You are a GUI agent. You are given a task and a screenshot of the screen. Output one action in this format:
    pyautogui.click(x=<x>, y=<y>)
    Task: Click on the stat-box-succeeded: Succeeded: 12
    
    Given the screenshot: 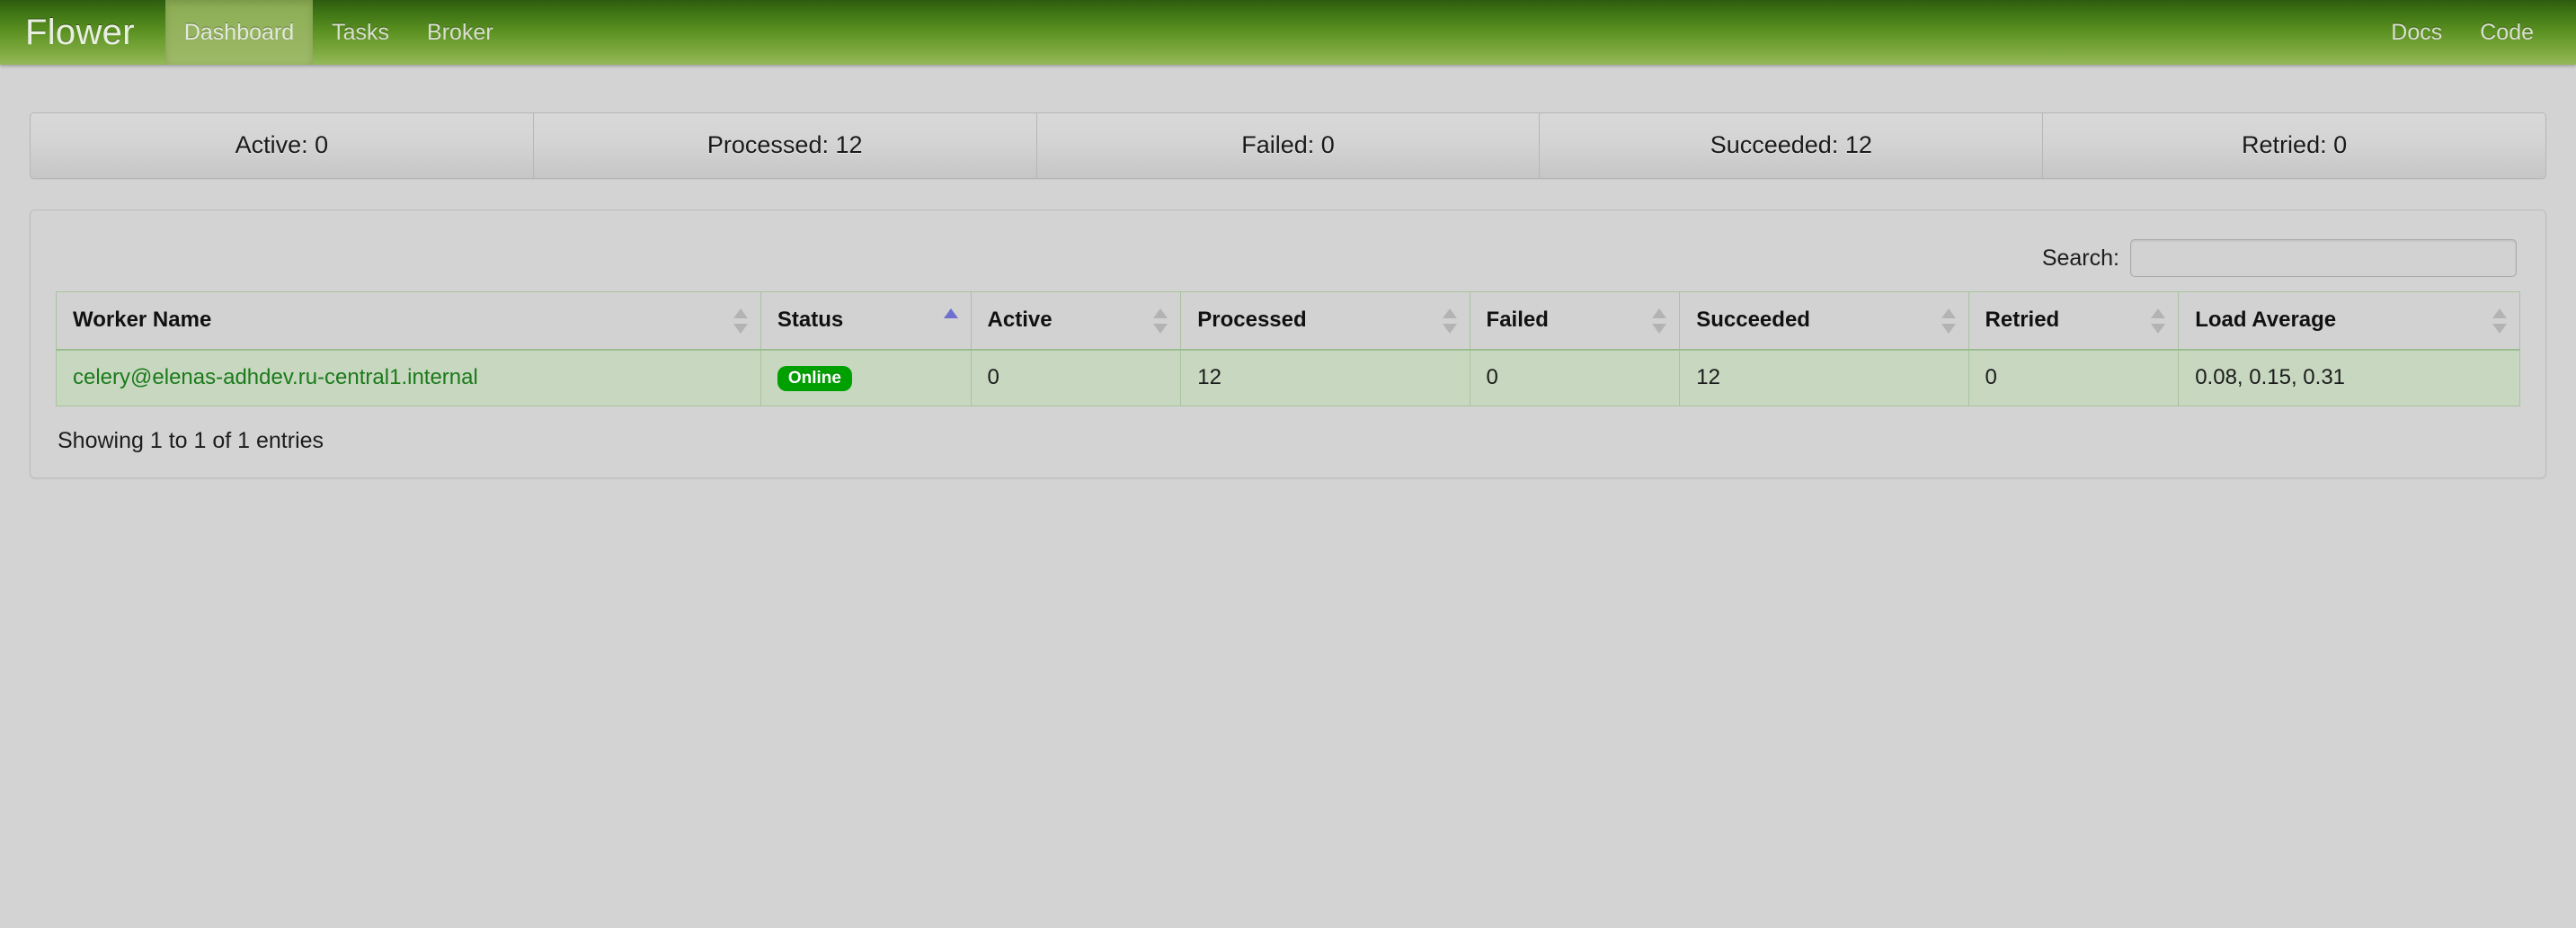 What is the action you would take?
    pyautogui.click(x=1792, y=145)
    